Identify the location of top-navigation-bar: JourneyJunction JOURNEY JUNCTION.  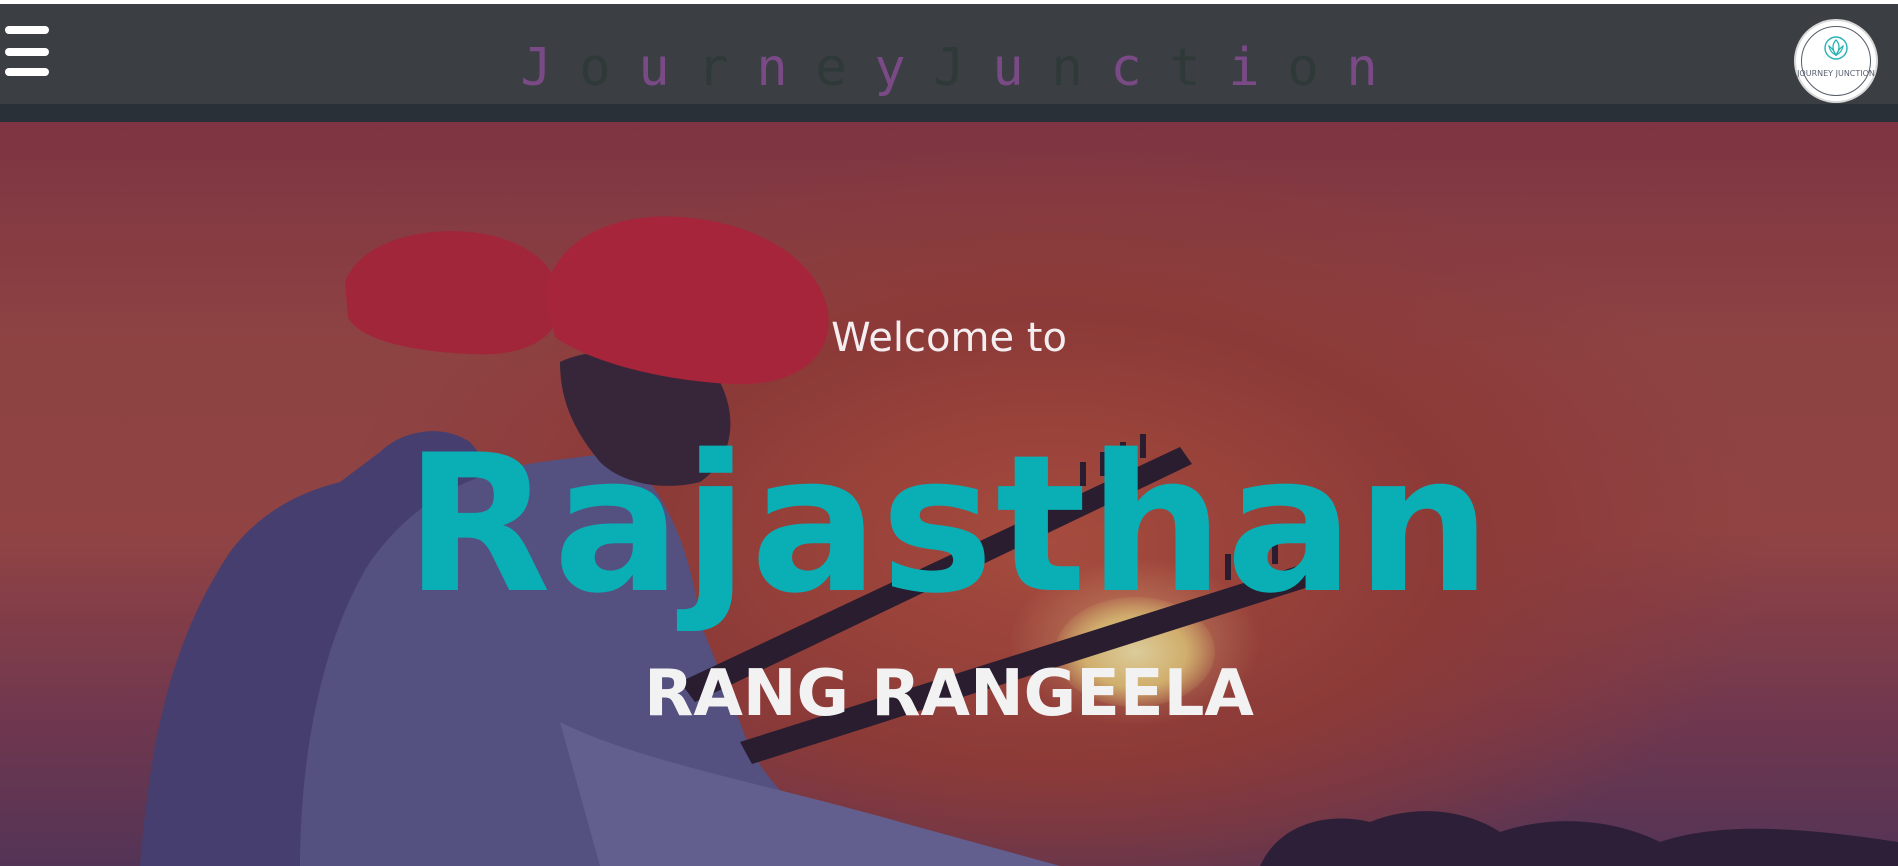
(949, 54).